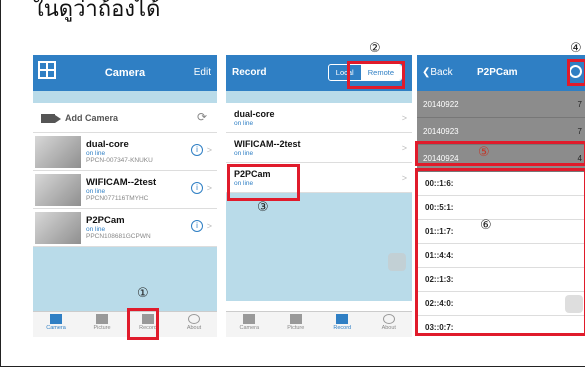 The height and width of the screenshot is (367, 585). Describe the element at coordinates (105, 220) in the screenshot. I see `camera-name: P2PCam` at that location.